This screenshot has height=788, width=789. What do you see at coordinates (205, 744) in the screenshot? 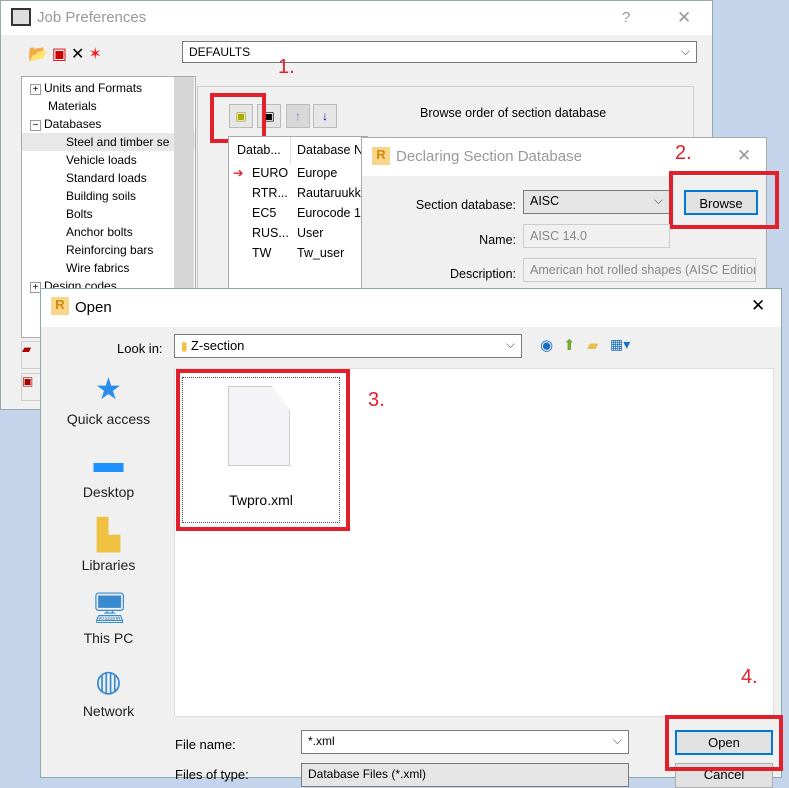
I see `file-name-label: File name:` at bounding box center [205, 744].